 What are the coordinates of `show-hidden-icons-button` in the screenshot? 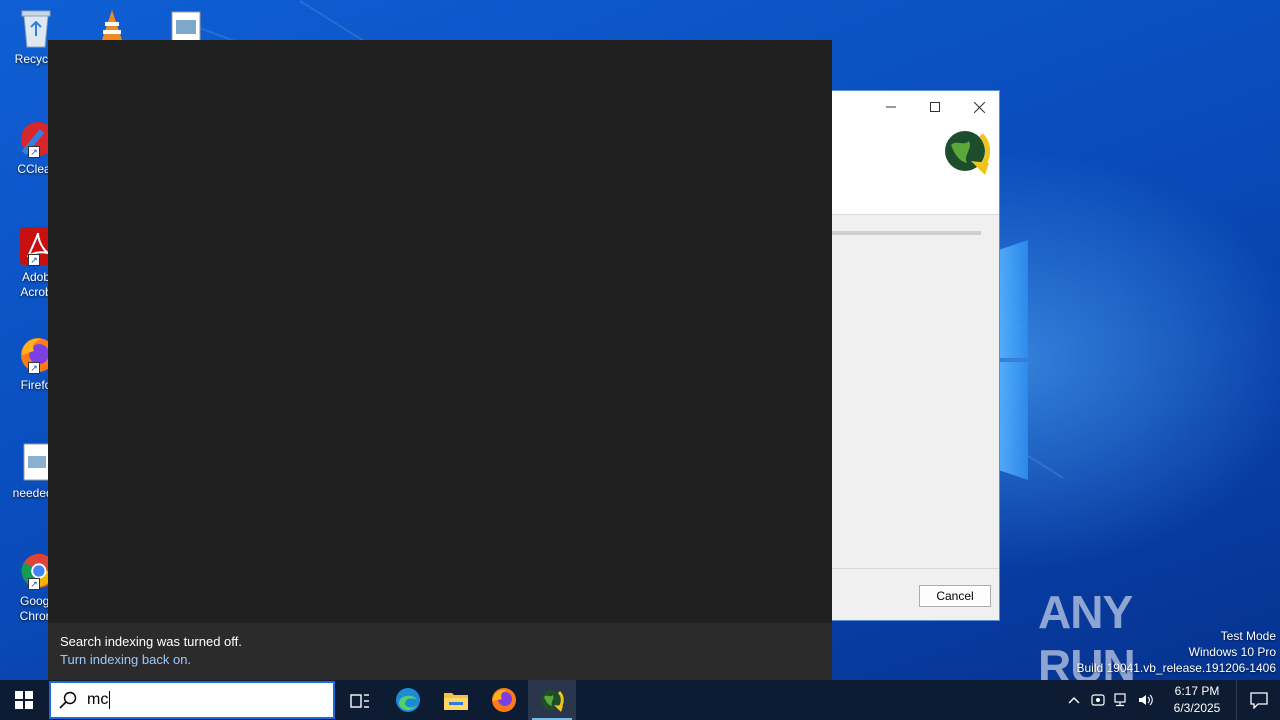 It's located at (1074, 700).